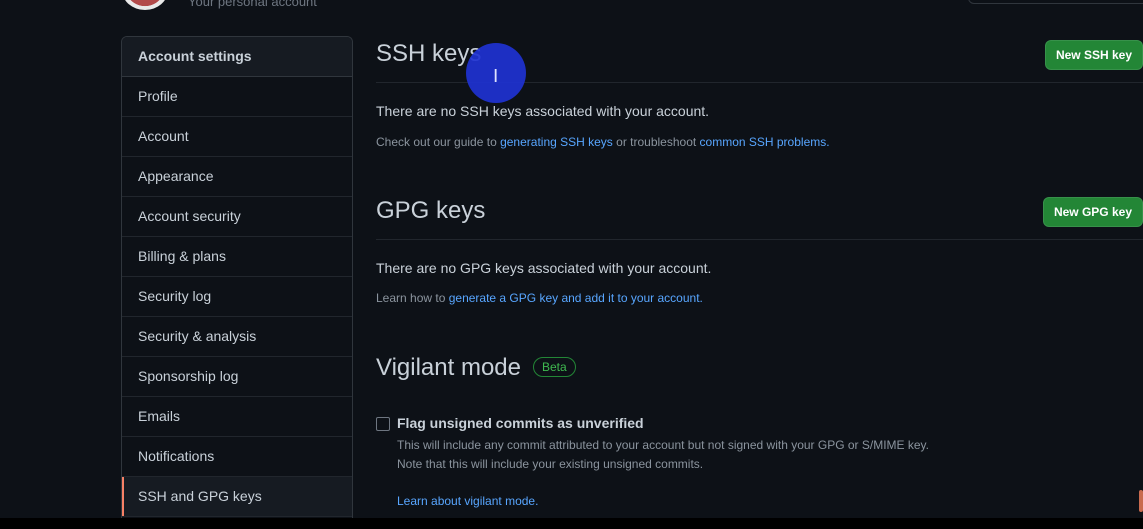 This screenshot has height=529, width=1143. Describe the element at coordinates (1093, 55) in the screenshot. I see `new-ssh-key-button: New SSH key` at that location.